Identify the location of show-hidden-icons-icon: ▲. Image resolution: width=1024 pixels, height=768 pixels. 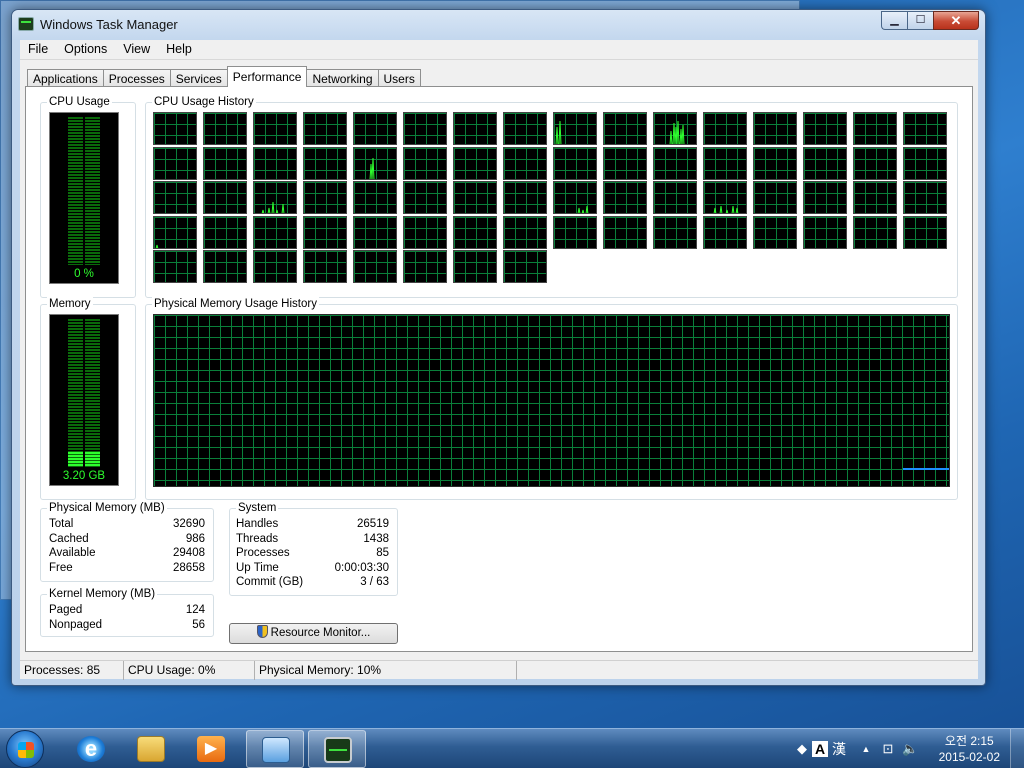
(866, 749).